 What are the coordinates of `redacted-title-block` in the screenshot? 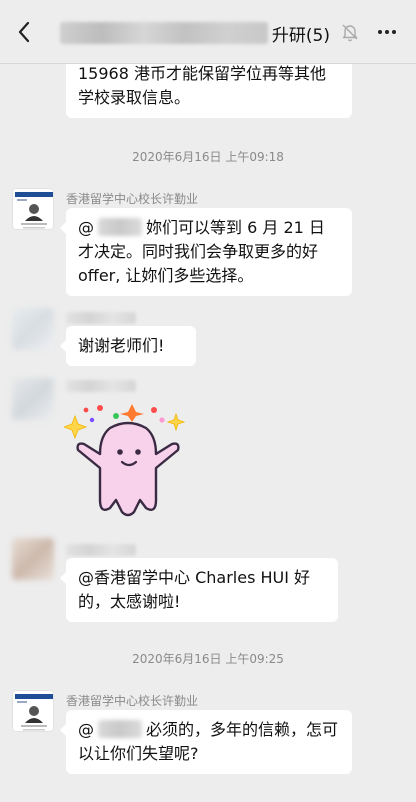 It's located at (164, 33).